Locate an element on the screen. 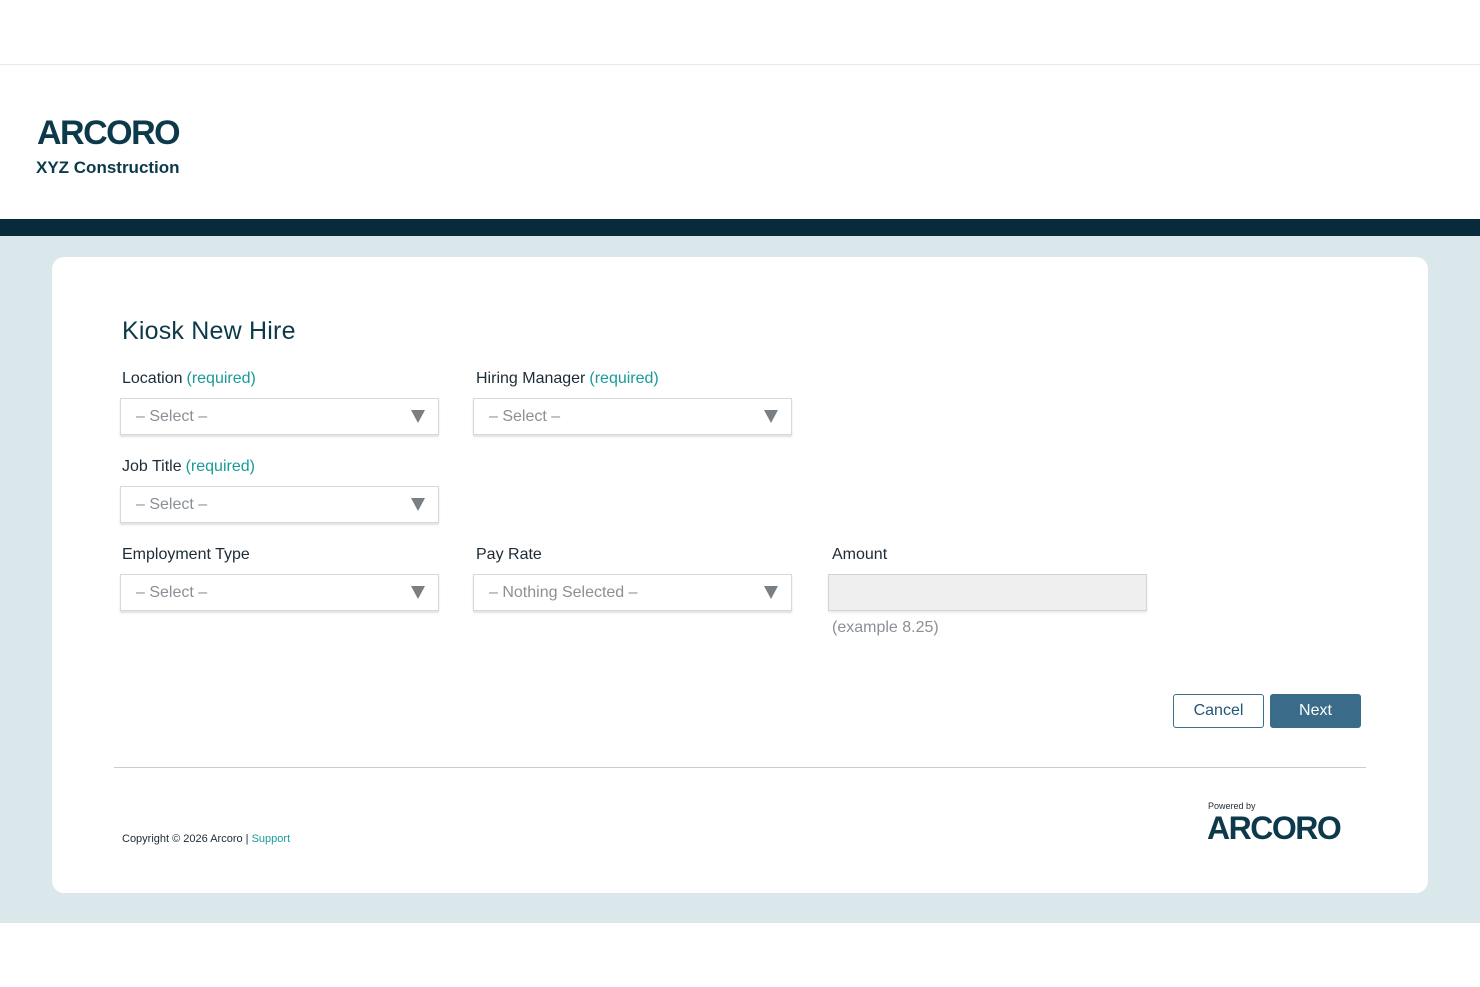  footer-divider is located at coordinates (740, 767).